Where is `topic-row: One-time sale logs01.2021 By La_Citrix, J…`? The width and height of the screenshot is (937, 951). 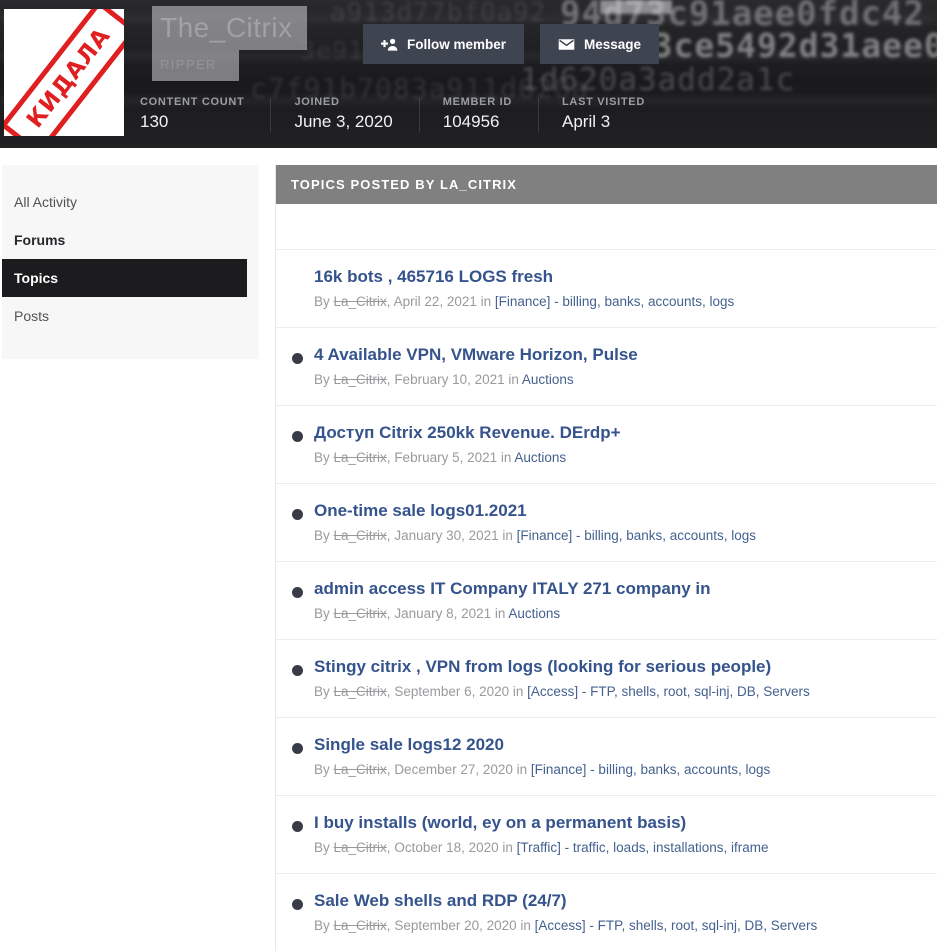
topic-row: One-time sale logs01.2021 By La_Citrix, J… is located at coordinates (606, 523).